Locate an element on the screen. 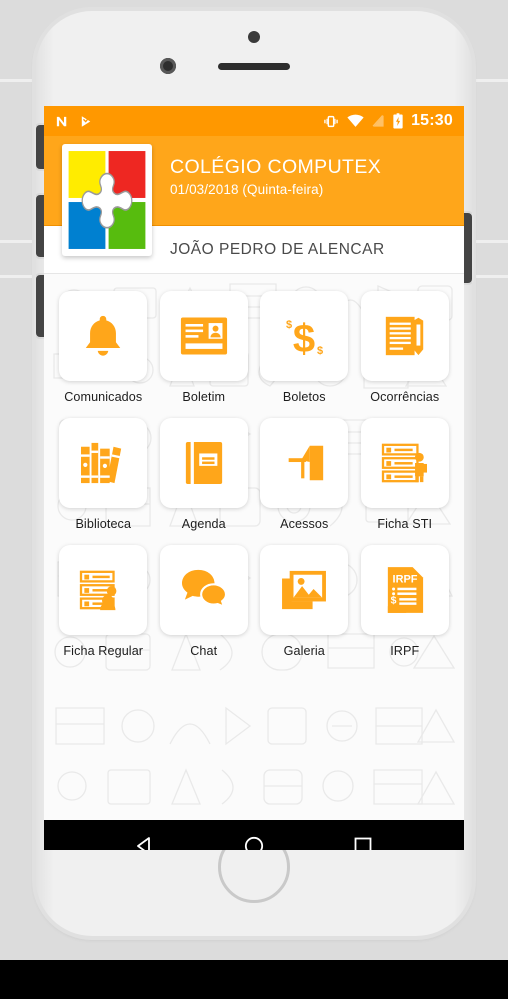  menu-item-ficha-regular: Ficha Regular is located at coordinates (103, 601).